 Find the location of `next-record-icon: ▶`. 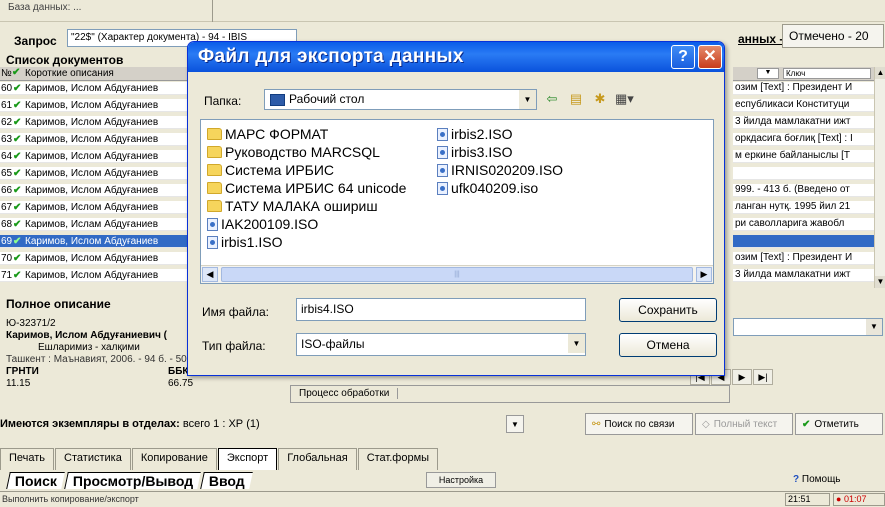

next-record-icon: ▶ is located at coordinates (742, 377).